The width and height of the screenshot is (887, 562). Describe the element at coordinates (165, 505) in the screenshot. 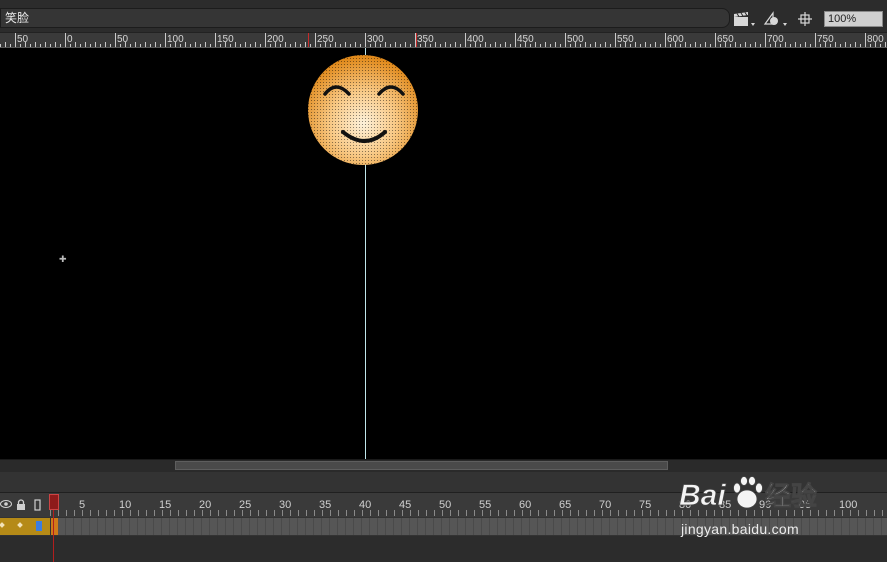

I see `frame-number: 15` at that location.